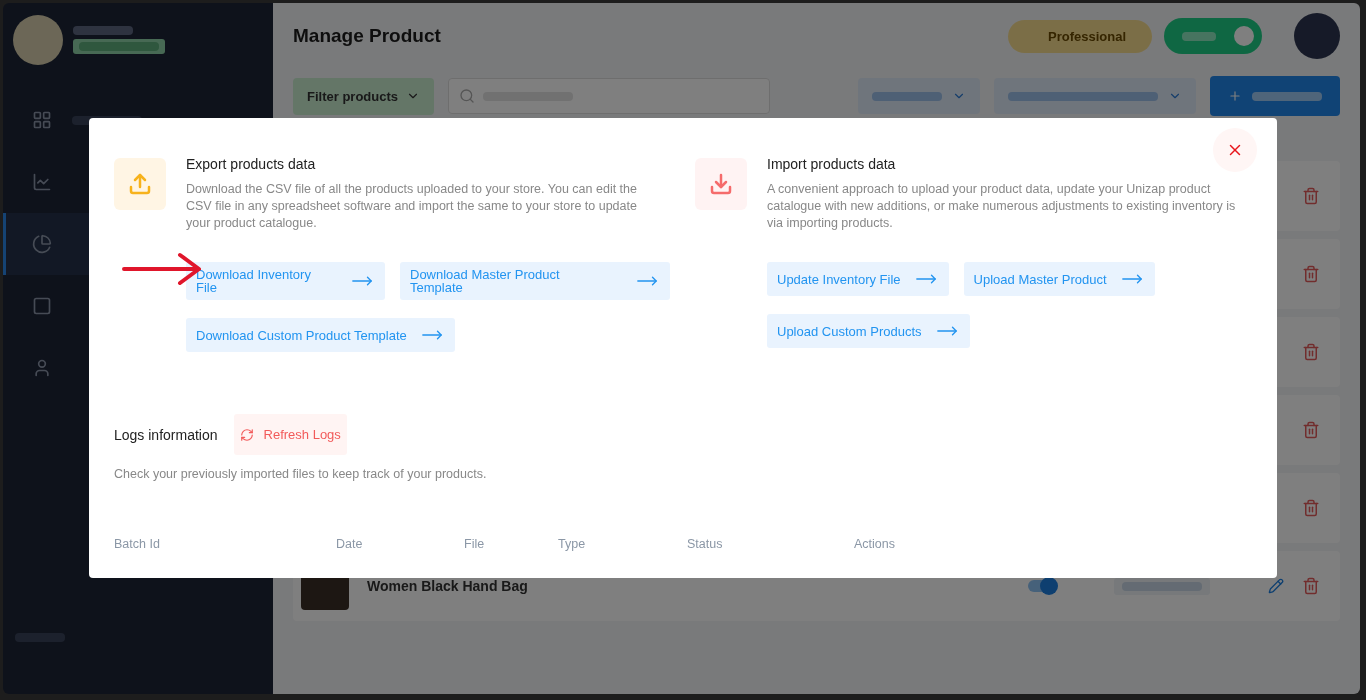 This screenshot has height=700, width=1366. What do you see at coordinates (475, 544) in the screenshot?
I see `column-header: File` at bounding box center [475, 544].